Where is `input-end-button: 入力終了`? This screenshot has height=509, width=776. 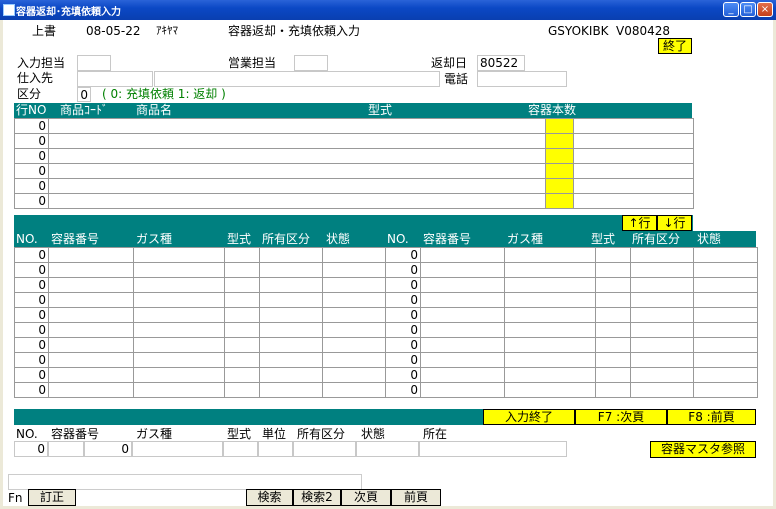
input-end-button: 入力終了 is located at coordinates (529, 417).